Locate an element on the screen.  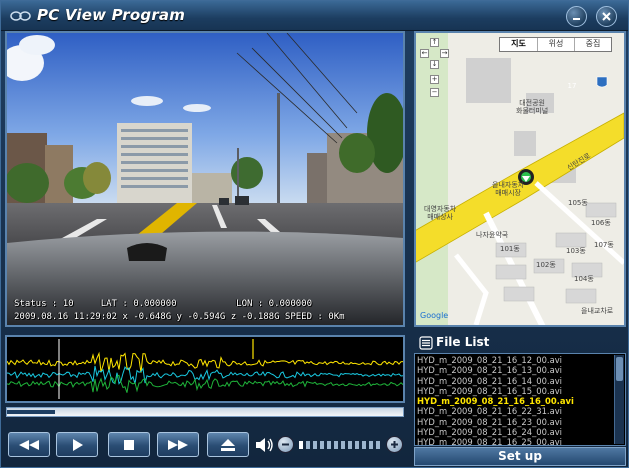
graph-series-y is located at coordinates (205, 375).